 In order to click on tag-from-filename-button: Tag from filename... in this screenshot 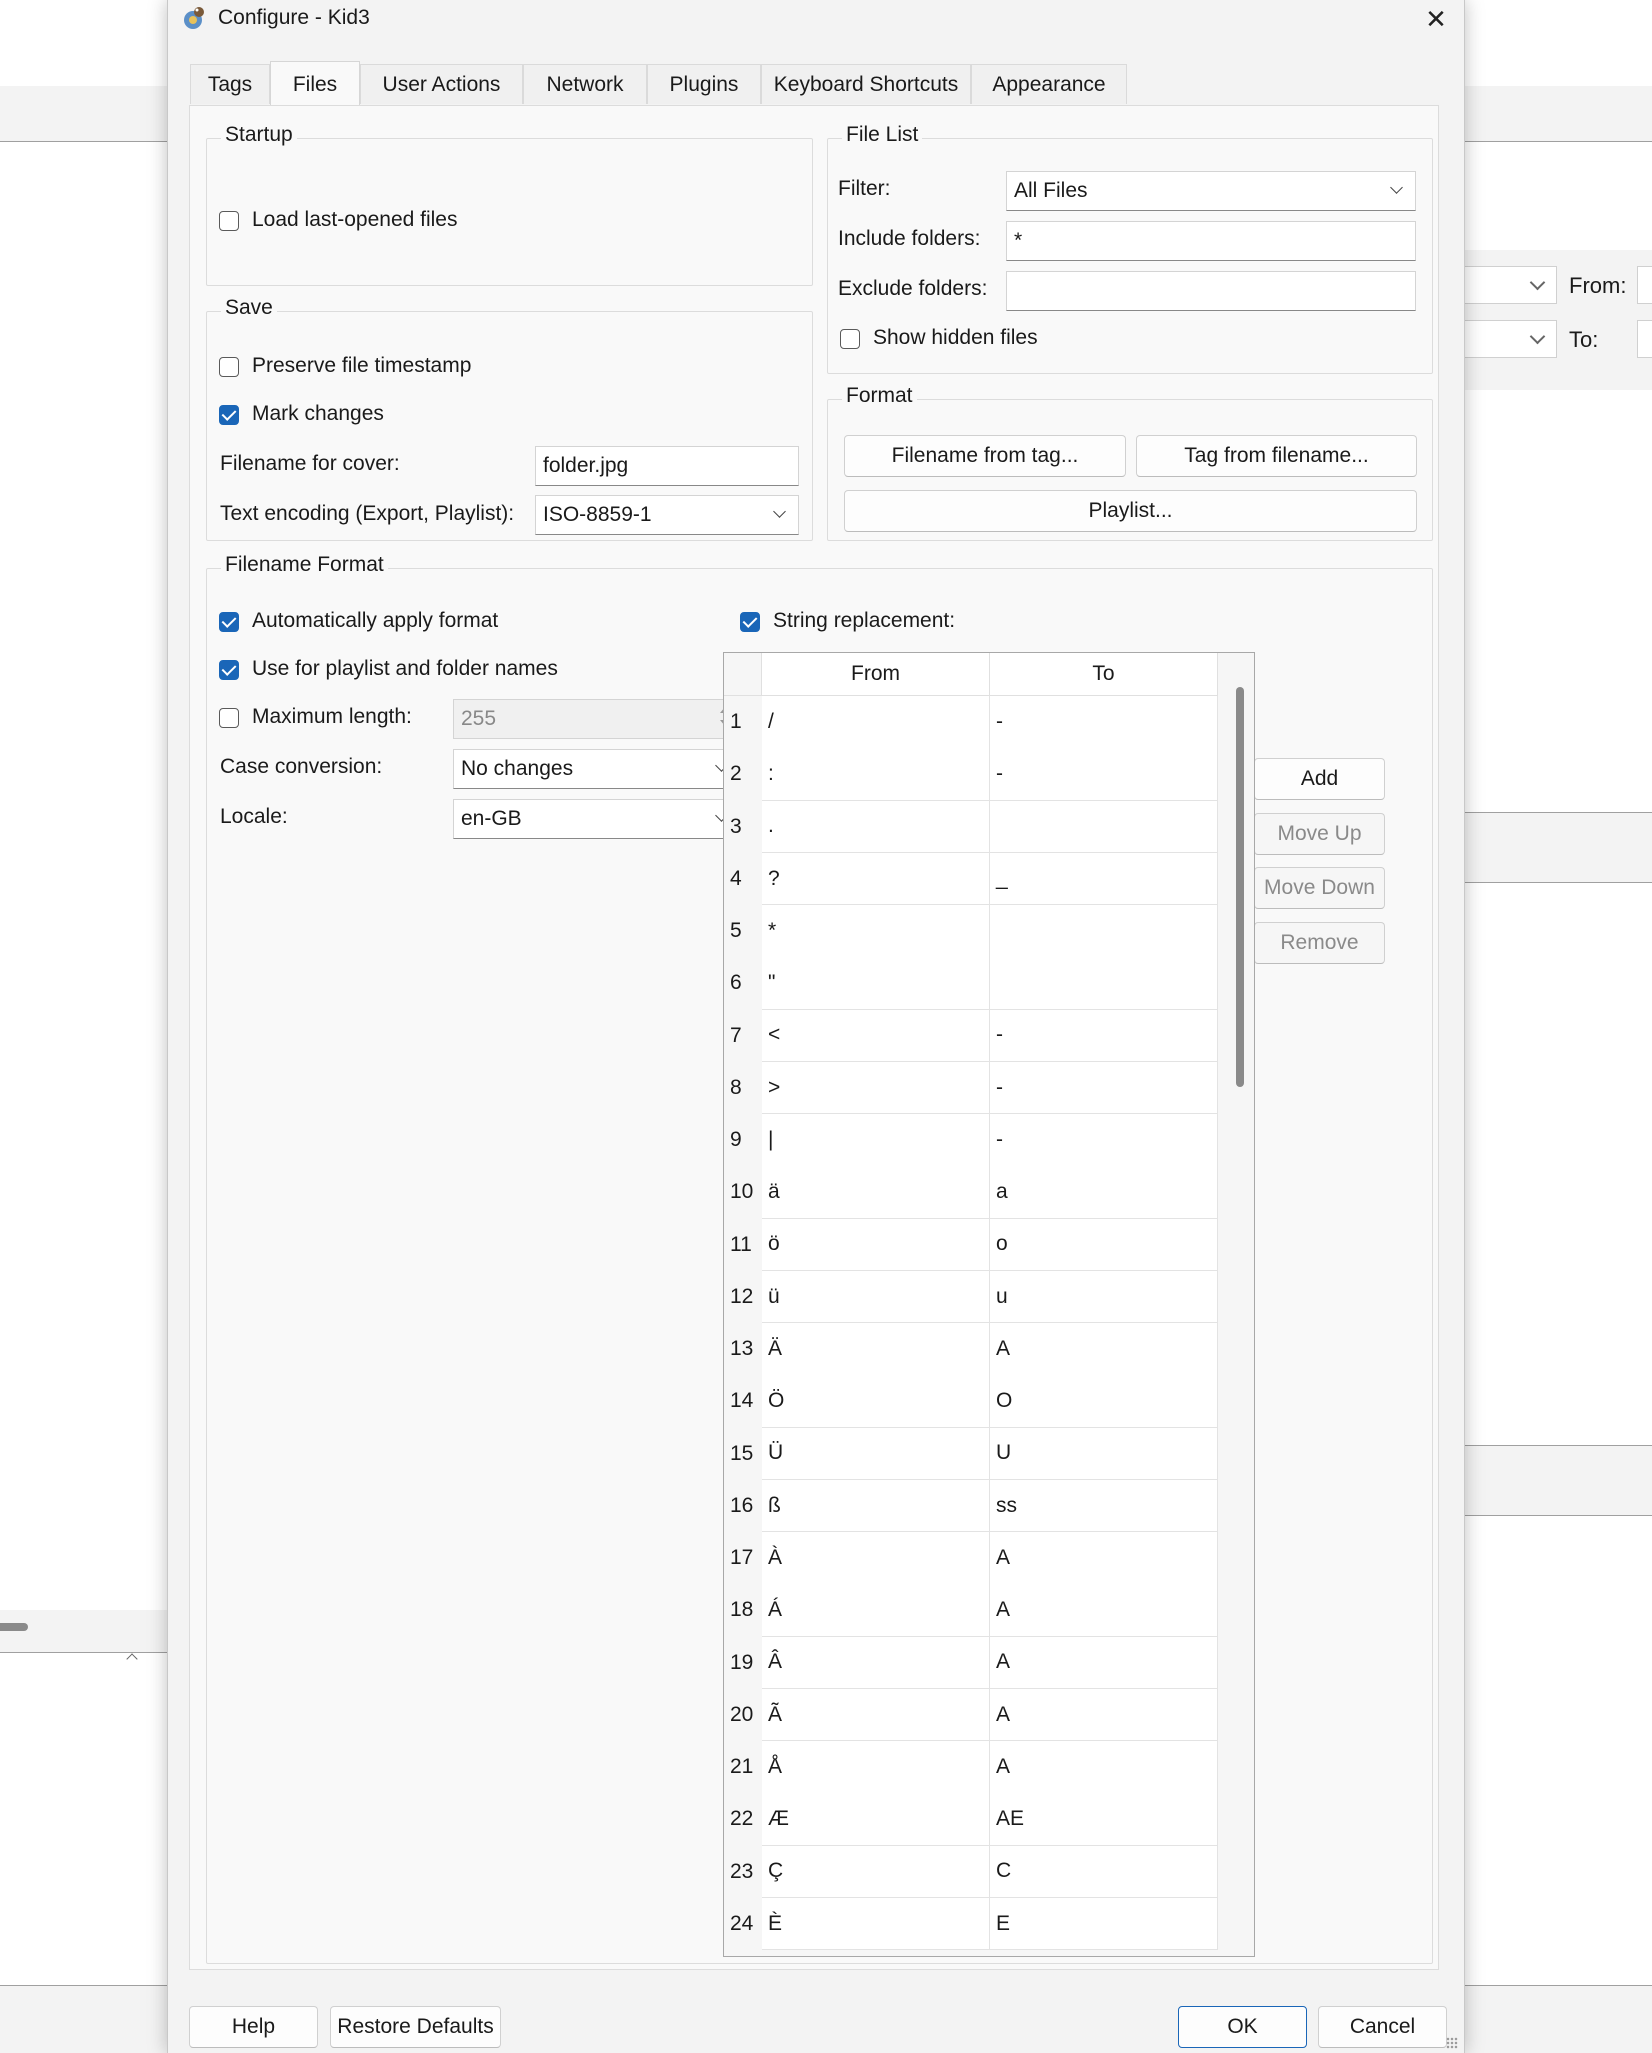, I will do `click(1276, 456)`.